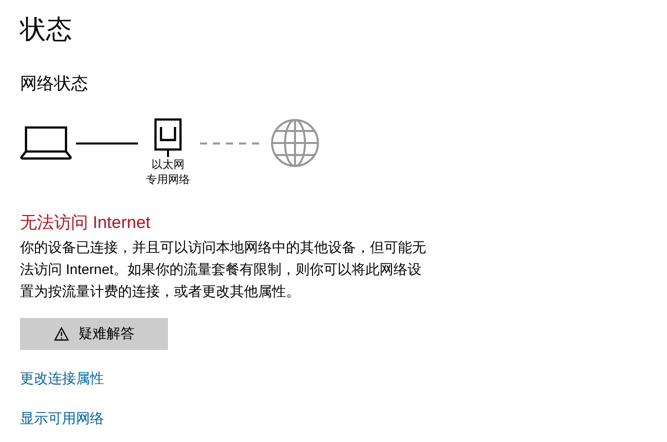 The image size is (667, 442). I want to click on link: 显示可用网络, so click(62, 418).